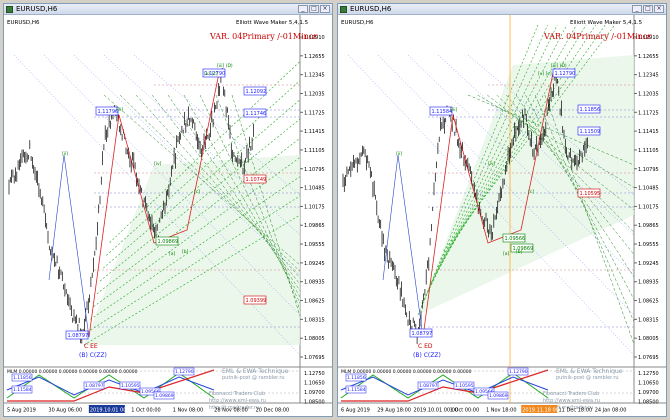  I want to click on wave-label: [iv], so click(158, 164).